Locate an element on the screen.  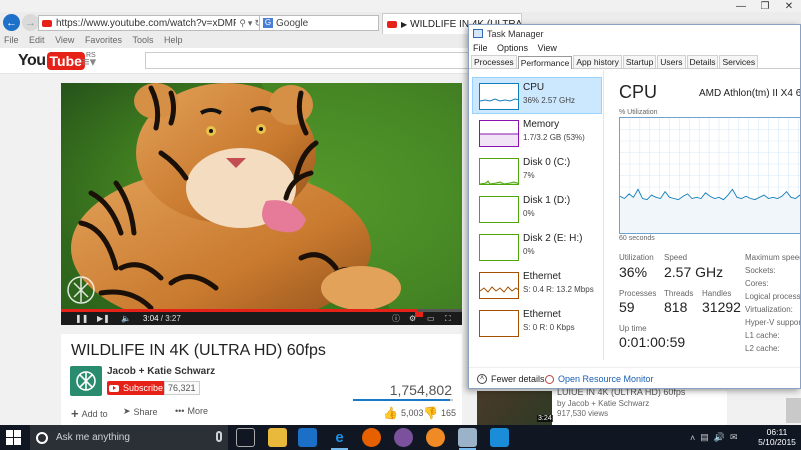
utilization-label: Utilization is located at coordinates (636, 257).